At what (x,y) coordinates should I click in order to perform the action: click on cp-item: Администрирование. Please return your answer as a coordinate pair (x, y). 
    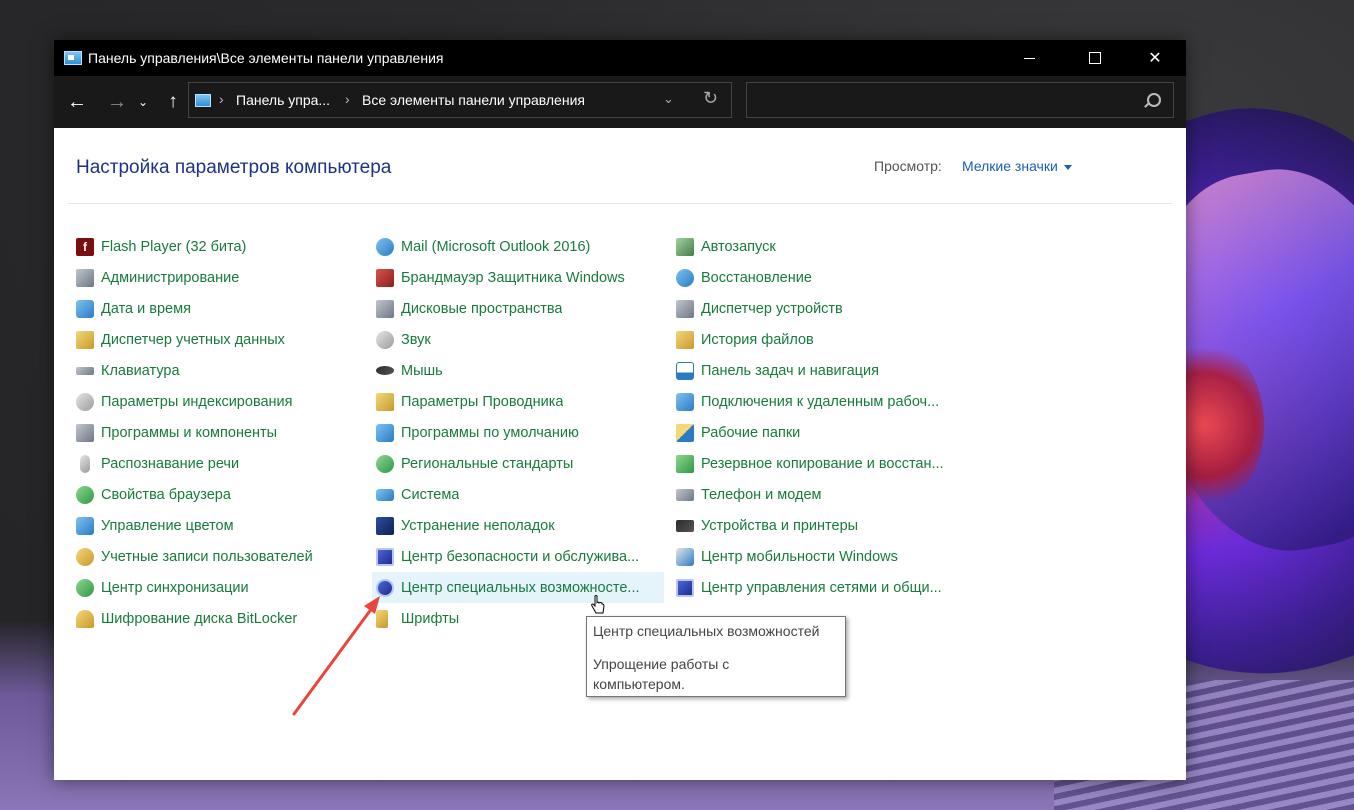
    Looking at the image, I should click on (220, 277).